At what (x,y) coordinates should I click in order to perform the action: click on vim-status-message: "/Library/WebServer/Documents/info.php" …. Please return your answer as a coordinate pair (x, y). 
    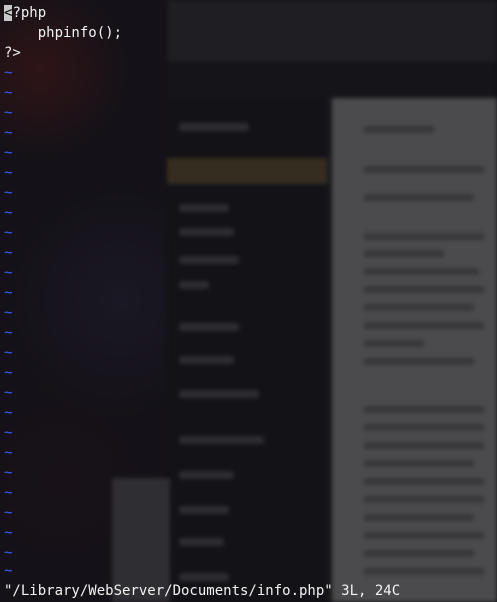
    Looking at the image, I should click on (202, 591).